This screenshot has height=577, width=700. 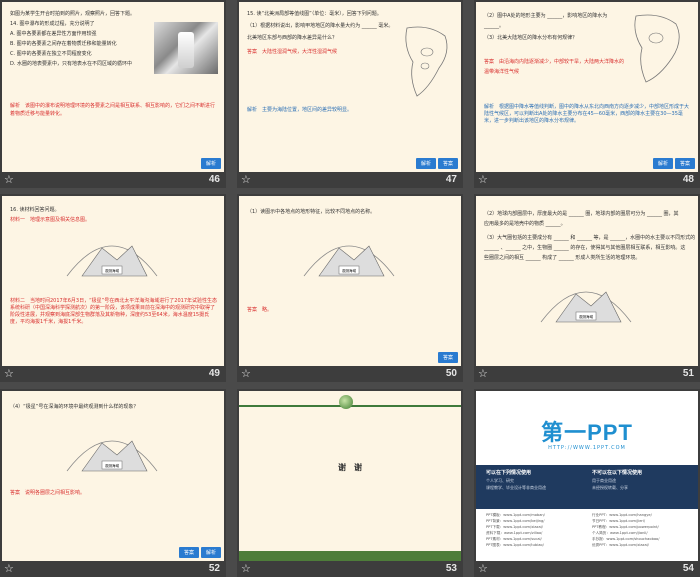 What do you see at coordinates (73, 14) in the screenshot?
I see `slide-text: 如图为某学生开合时拍到的照片，观察照片，回答下题。` at bounding box center [73, 14].